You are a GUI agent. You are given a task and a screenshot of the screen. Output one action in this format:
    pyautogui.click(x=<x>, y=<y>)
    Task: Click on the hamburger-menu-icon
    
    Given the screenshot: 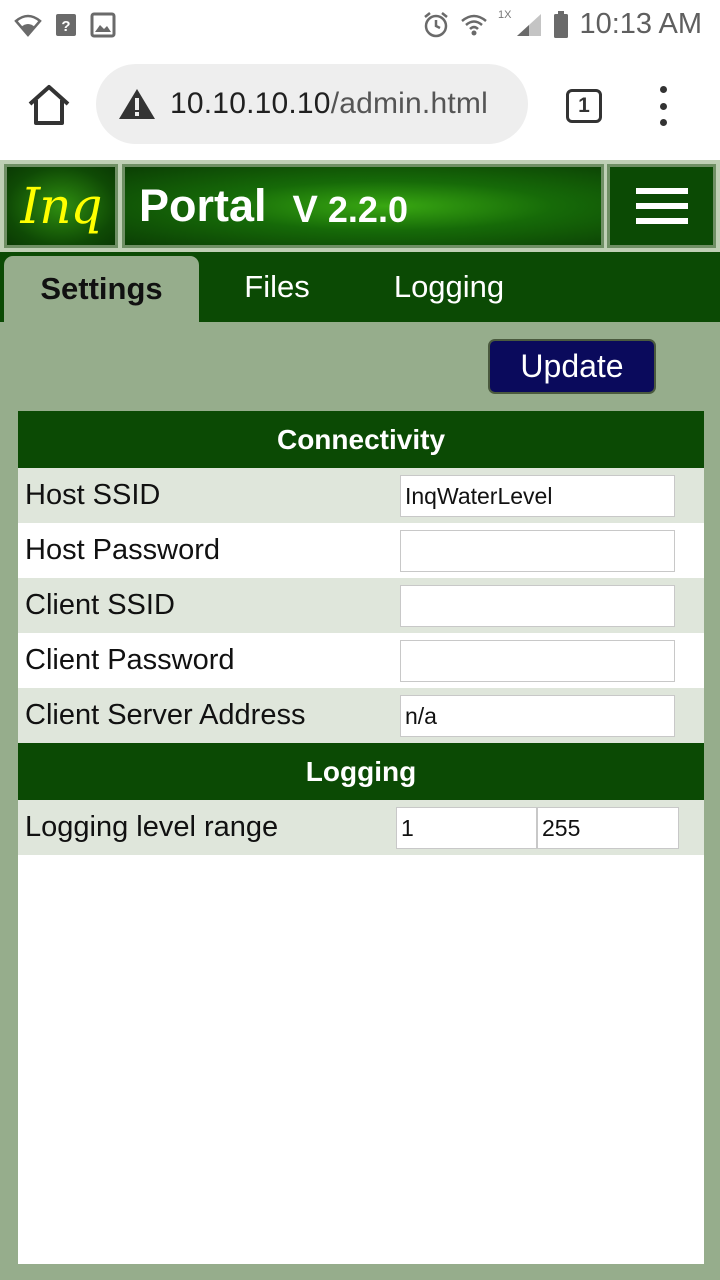 What is the action you would take?
    pyautogui.click(x=661, y=206)
    